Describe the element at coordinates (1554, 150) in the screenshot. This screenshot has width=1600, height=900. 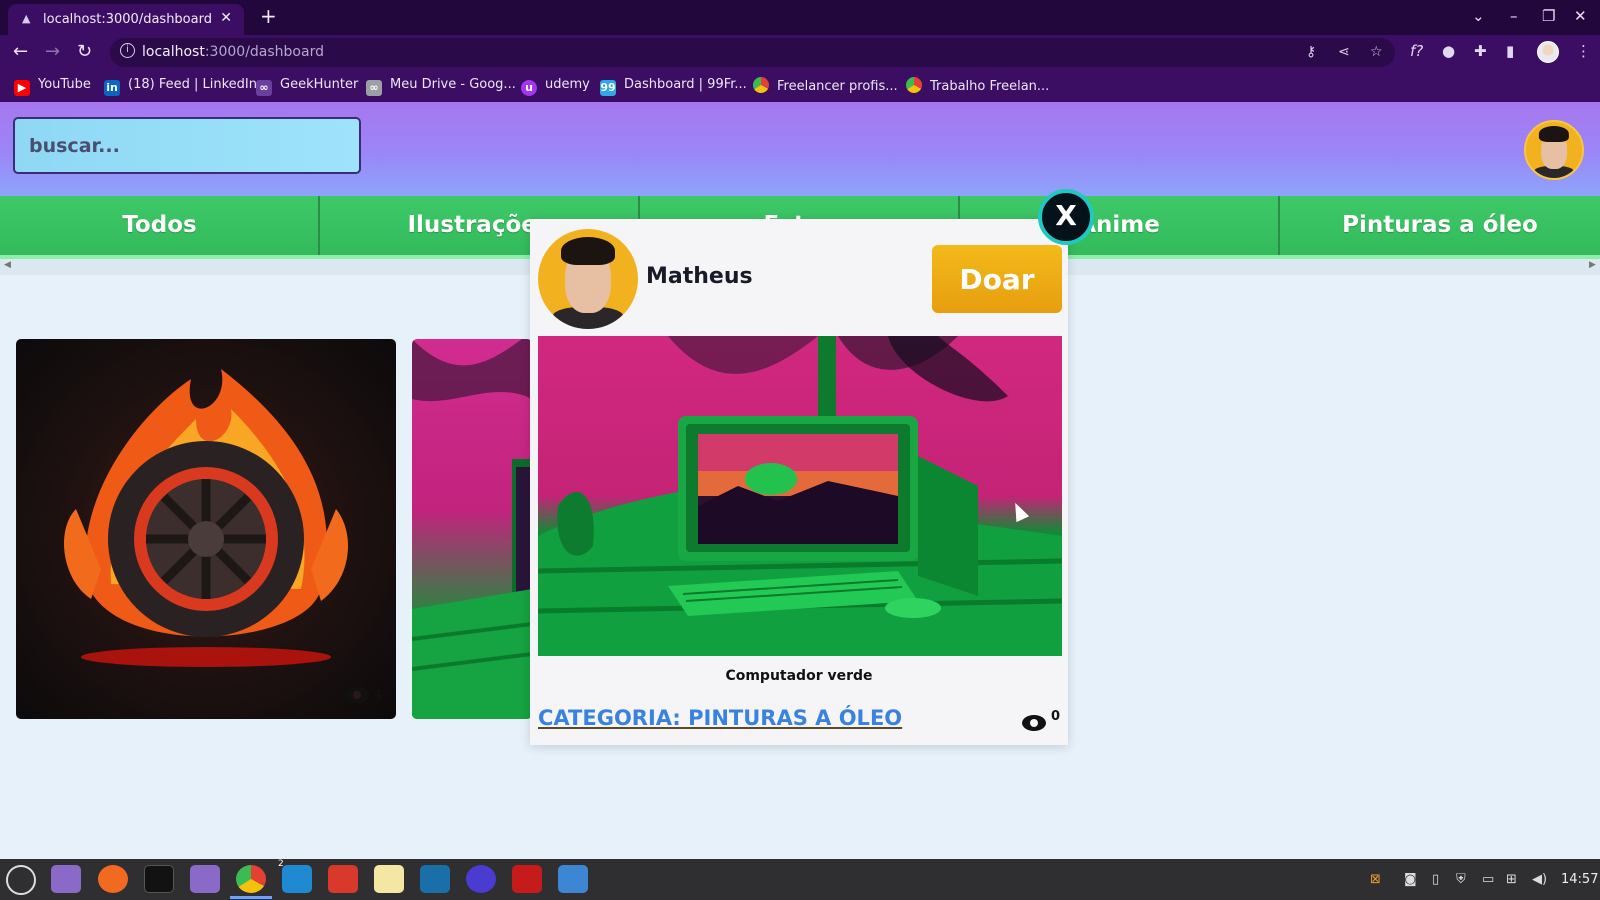
I see `user-avatar` at that location.